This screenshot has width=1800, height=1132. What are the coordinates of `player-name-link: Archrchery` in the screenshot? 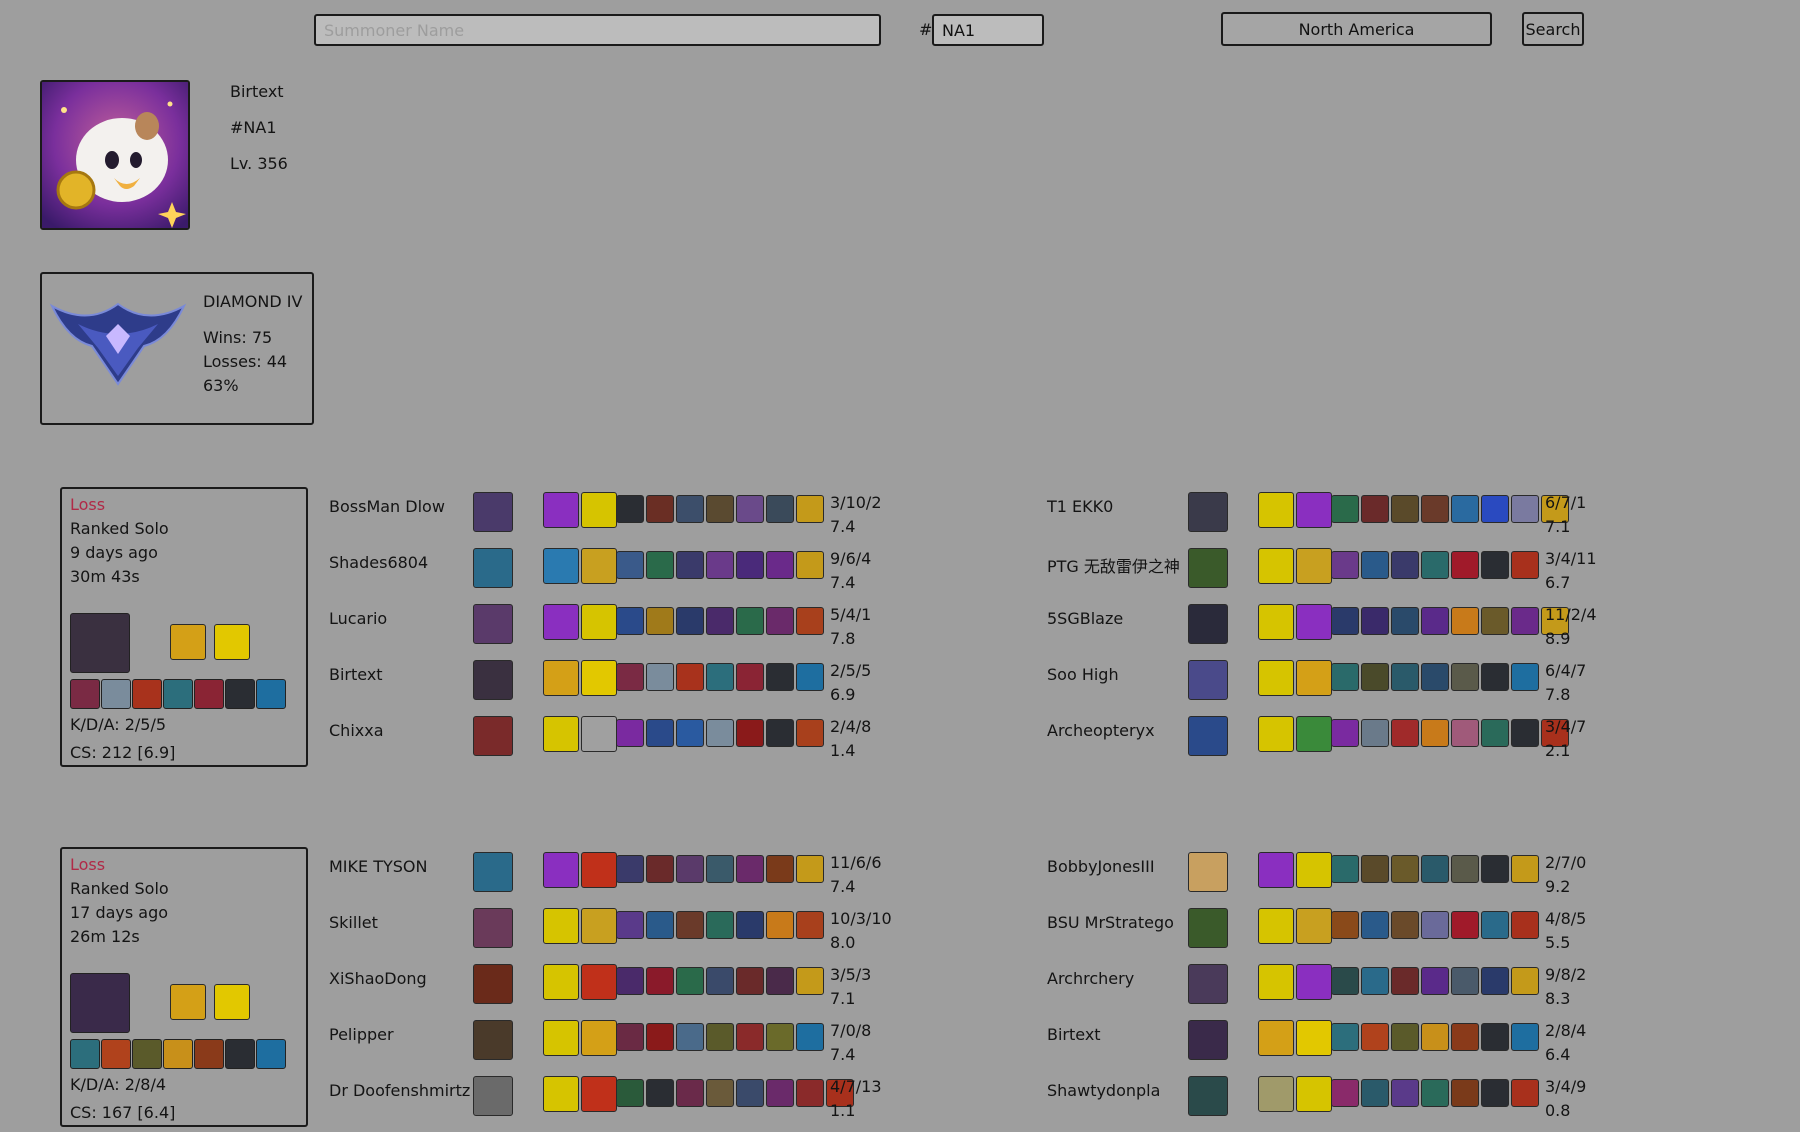 It's located at (1090, 978).